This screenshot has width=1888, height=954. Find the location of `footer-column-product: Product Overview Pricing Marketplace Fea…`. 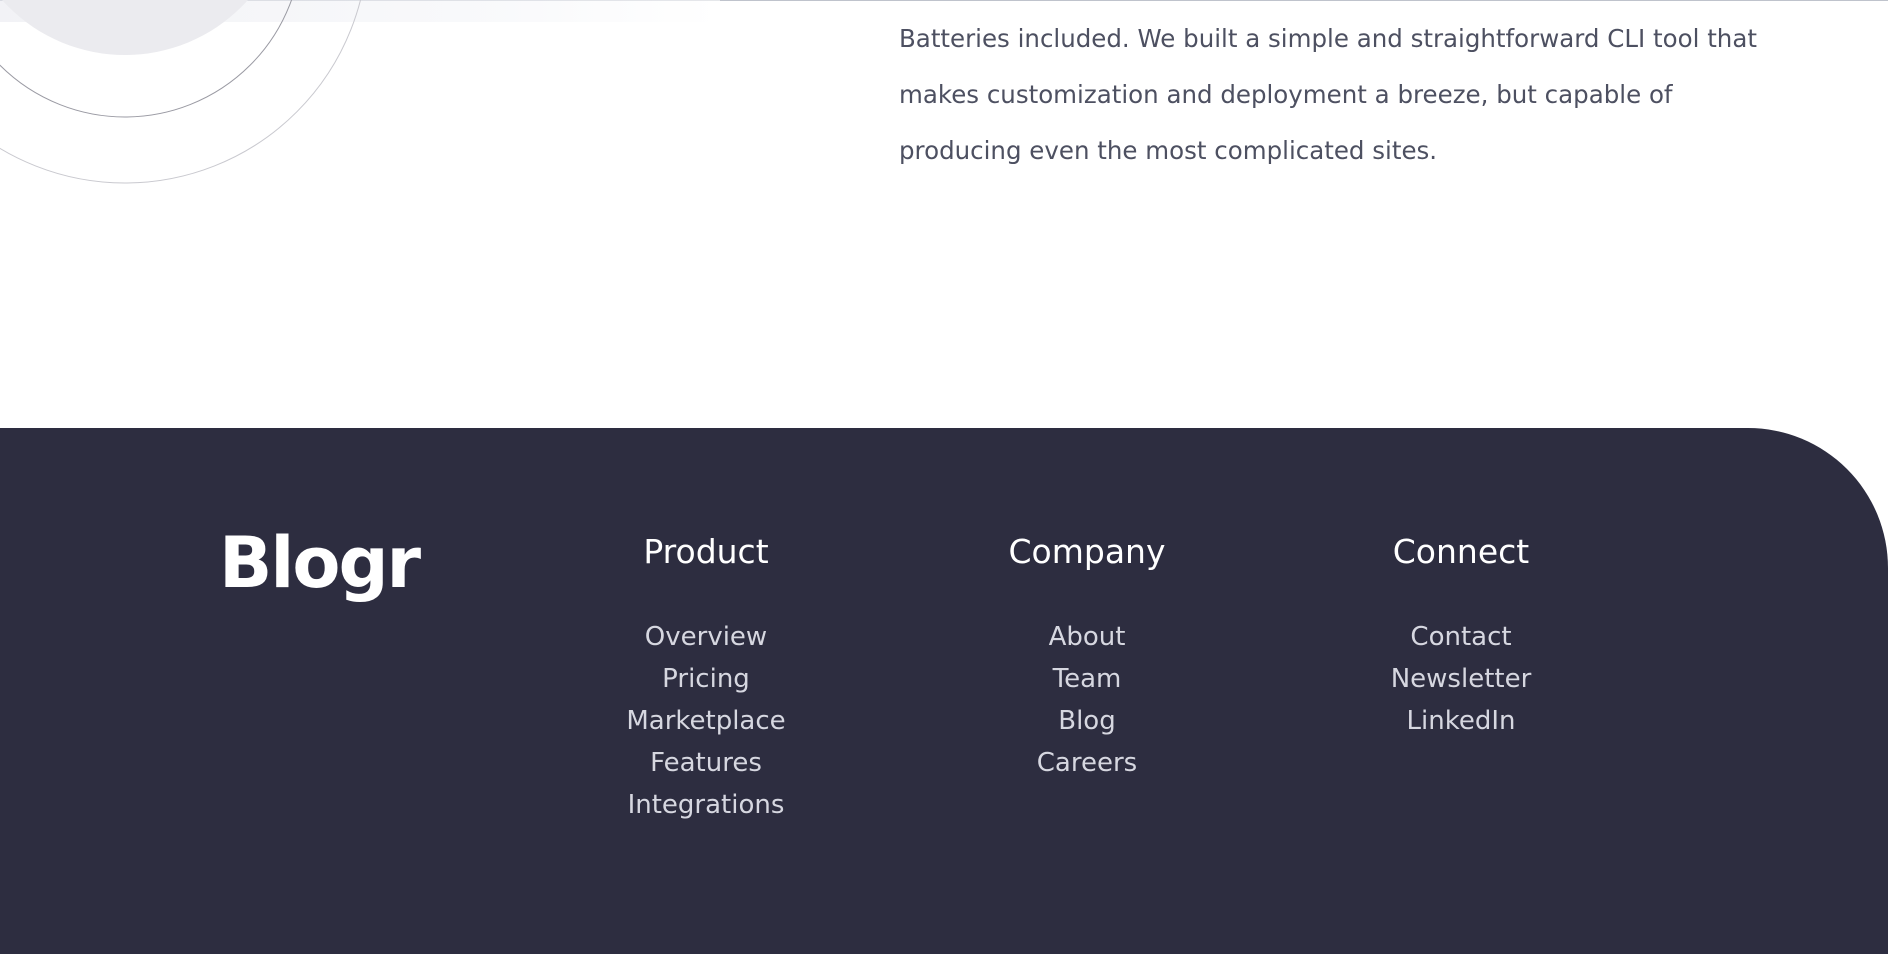

footer-column-product: Product Overview Pricing Marketplace Fea… is located at coordinates (706, 679).